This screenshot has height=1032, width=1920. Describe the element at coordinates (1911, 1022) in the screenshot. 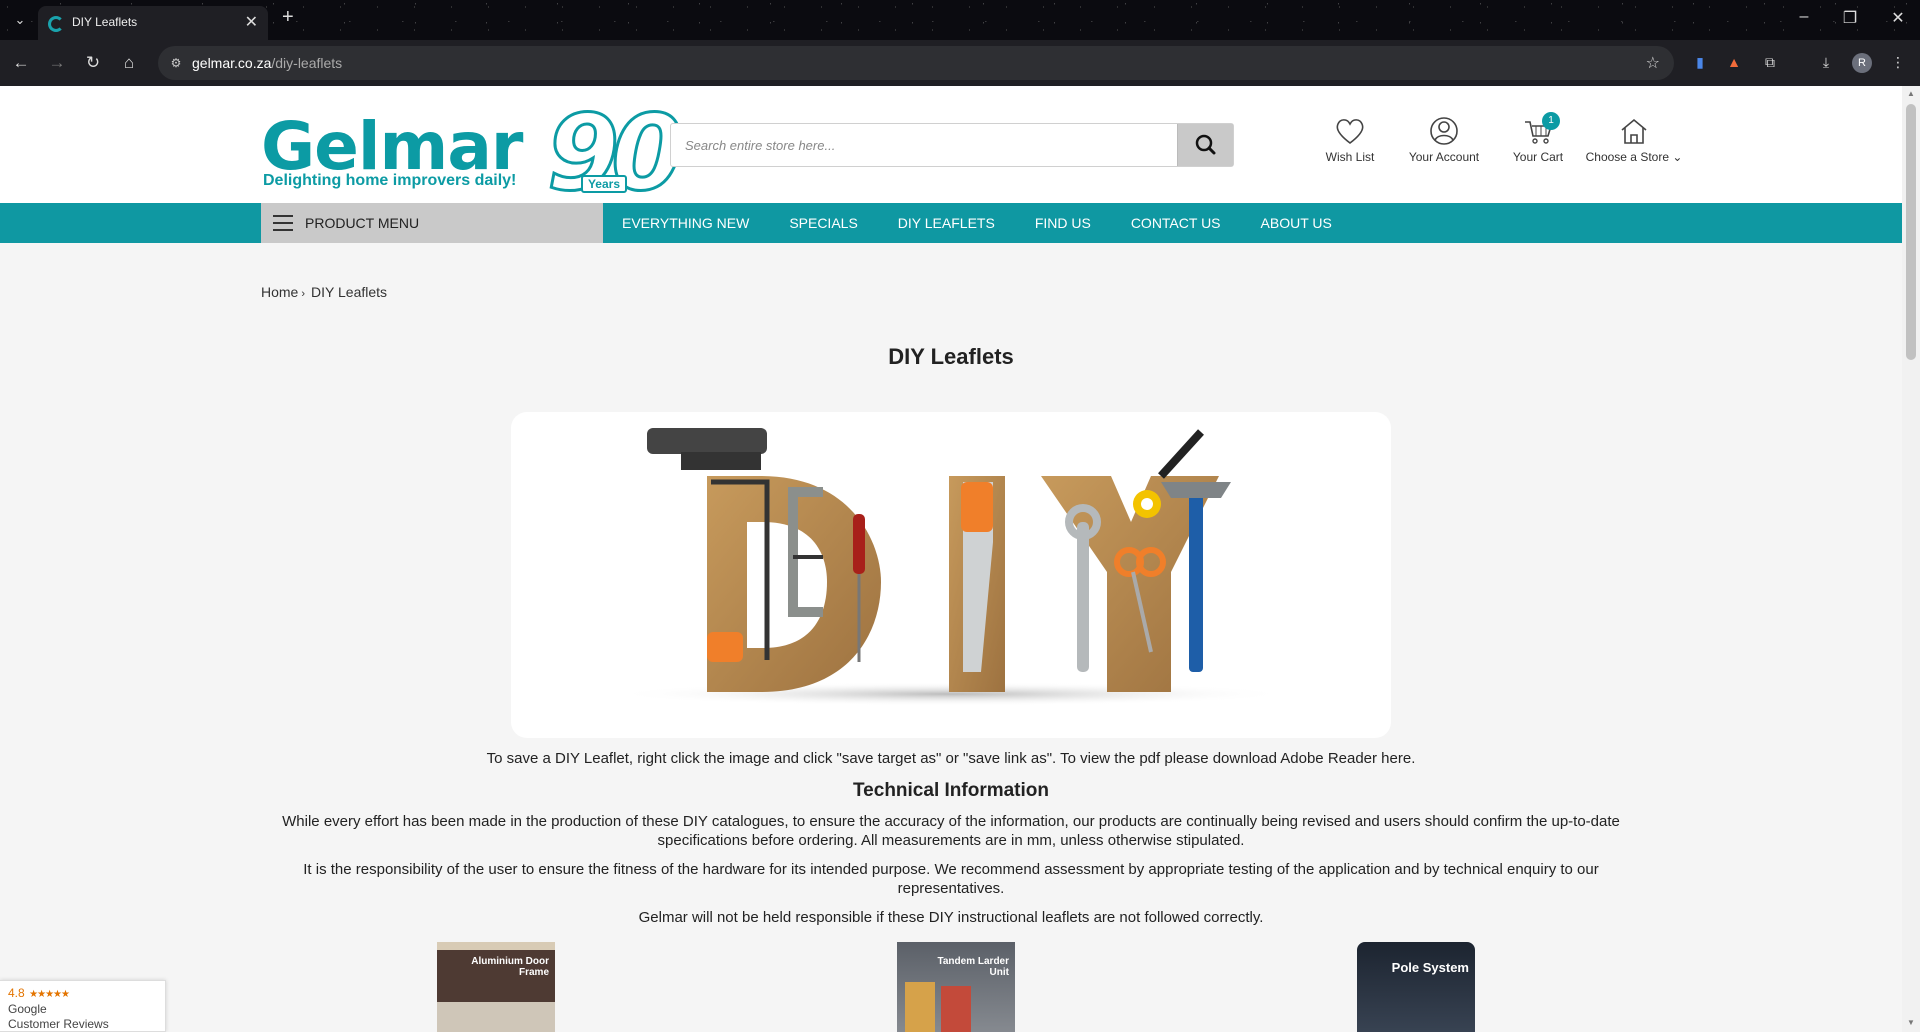

I see `scroll-down-arrow-icon: ▼` at that location.